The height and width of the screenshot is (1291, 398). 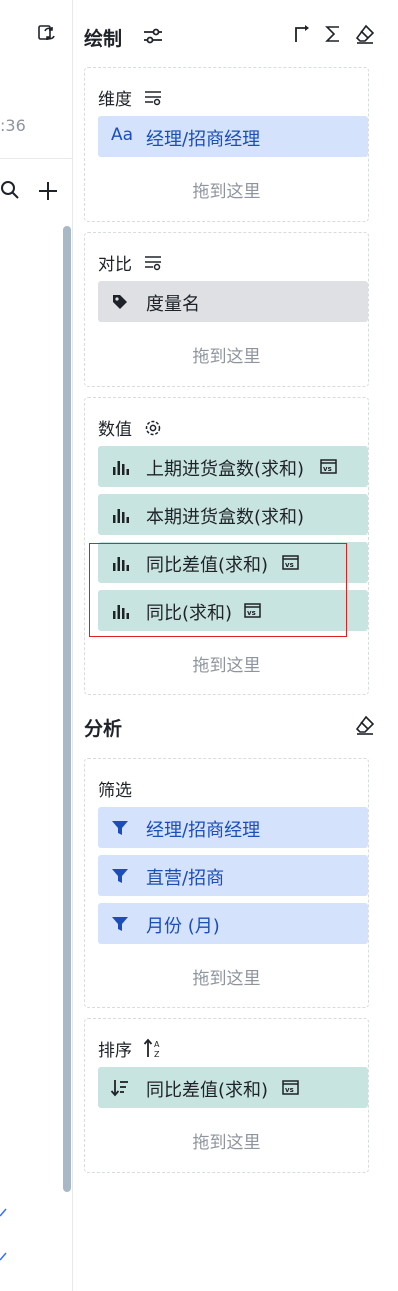 What do you see at coordinates (183, 926) in the screenshot?
I see `pill-label: 月份 (月)` at bounding box center [183, 926].